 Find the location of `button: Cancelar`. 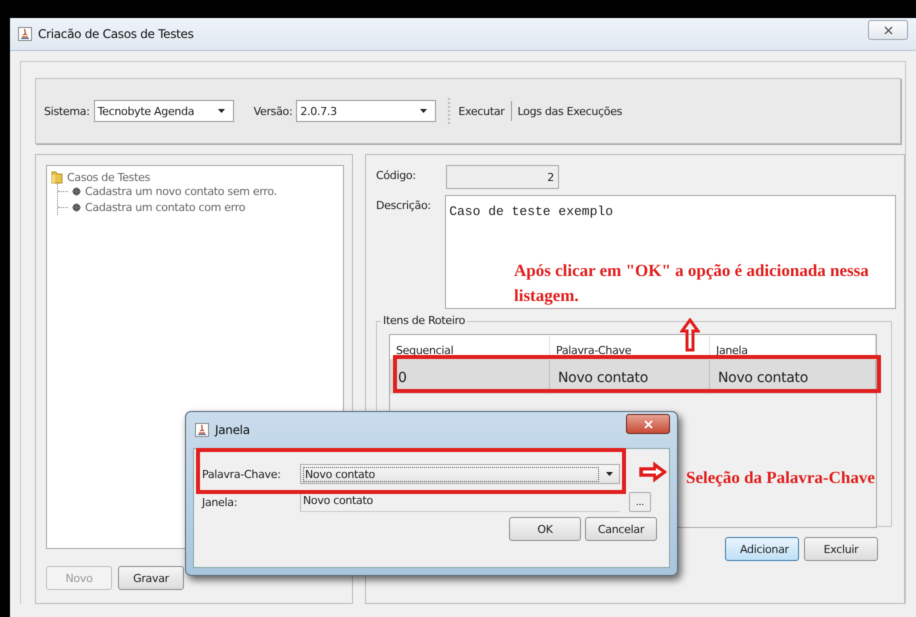

button: Cancelar is located at coordinates (621, 529).